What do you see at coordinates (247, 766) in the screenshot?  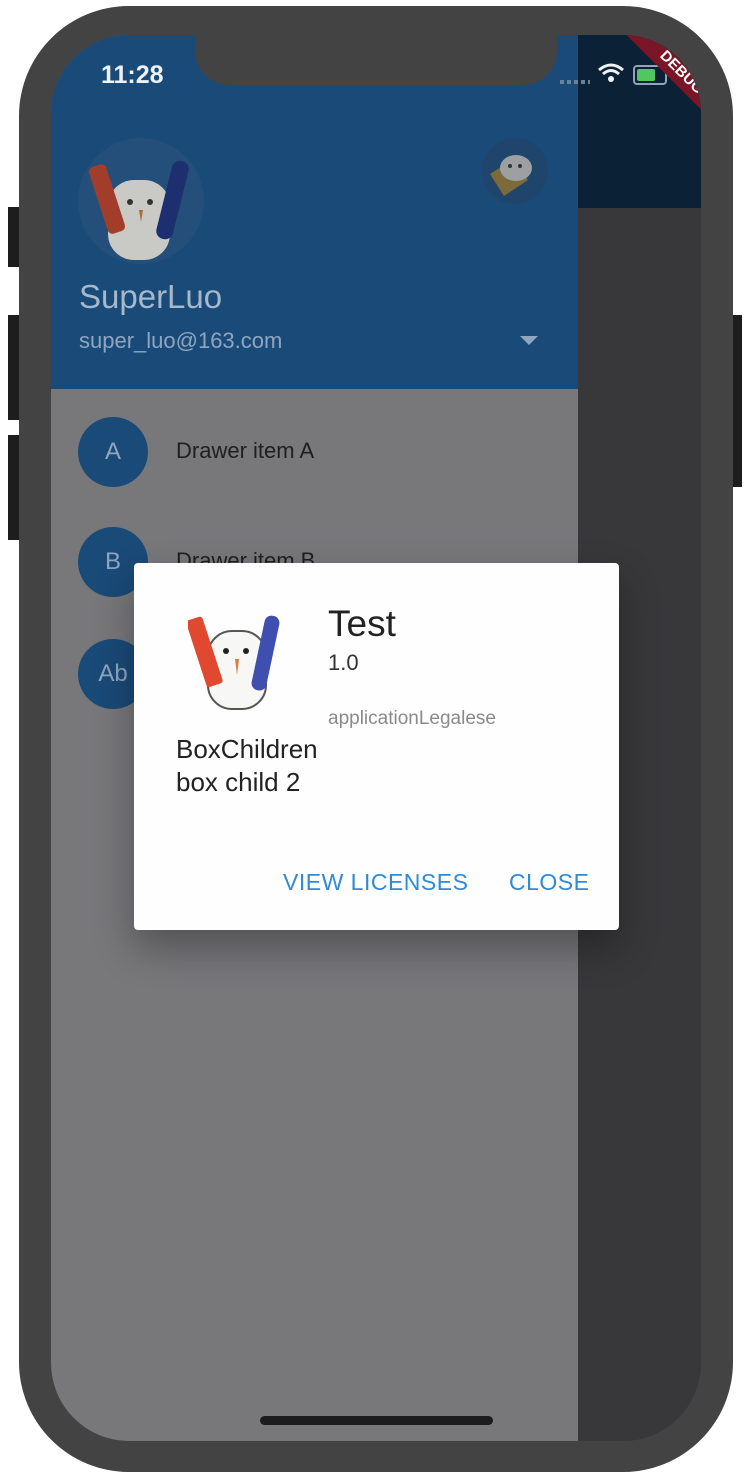 I see `dialog-box-children: BoxChildren box child 2` at bounding box center [247, 766].